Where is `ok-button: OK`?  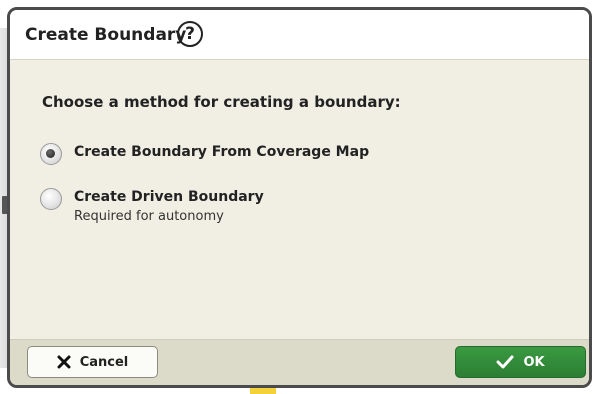
ok-button: OK is located at coordinates (520, 362).